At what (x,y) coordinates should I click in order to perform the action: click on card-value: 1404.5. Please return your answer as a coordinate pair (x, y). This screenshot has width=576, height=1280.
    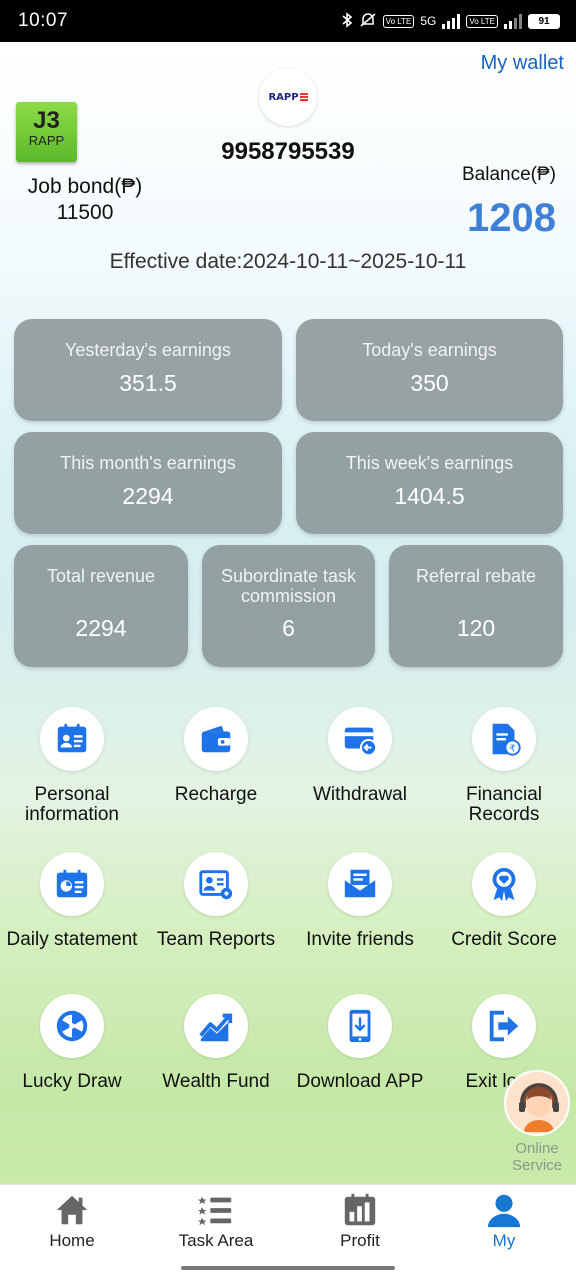
    Looking at the image, I should click on (429, 496).